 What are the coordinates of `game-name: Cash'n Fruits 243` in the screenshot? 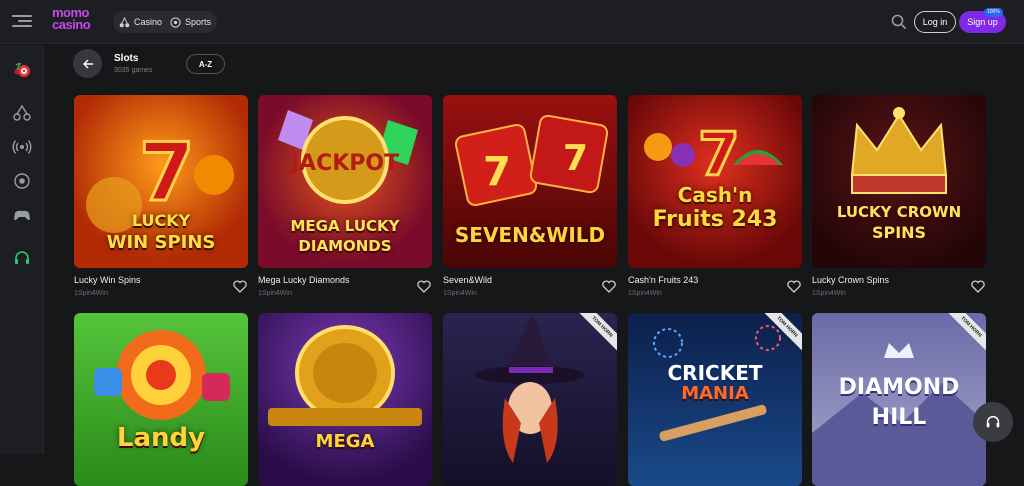 It's located at (663, 280).